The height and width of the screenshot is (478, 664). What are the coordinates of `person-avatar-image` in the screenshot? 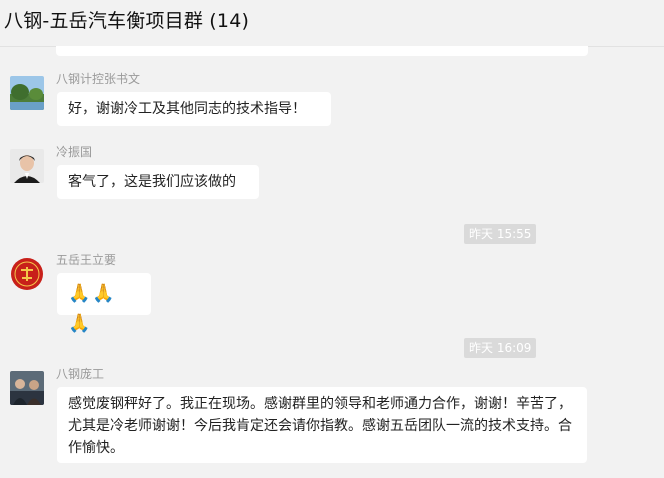 It's located at (27, 166).